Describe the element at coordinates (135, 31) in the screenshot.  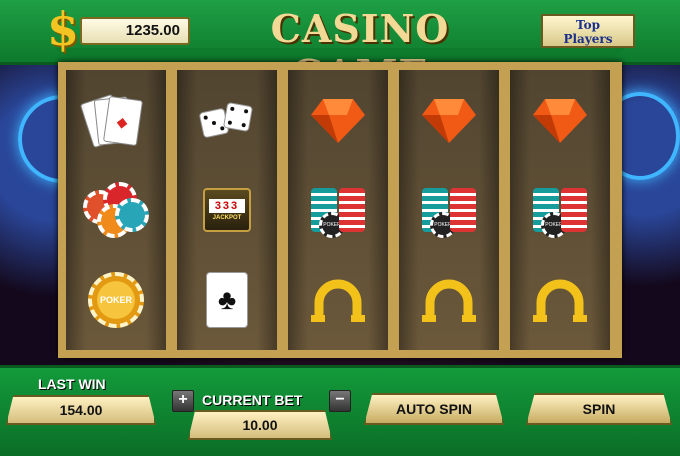
I see `balance-display: 1235.00` at that location.